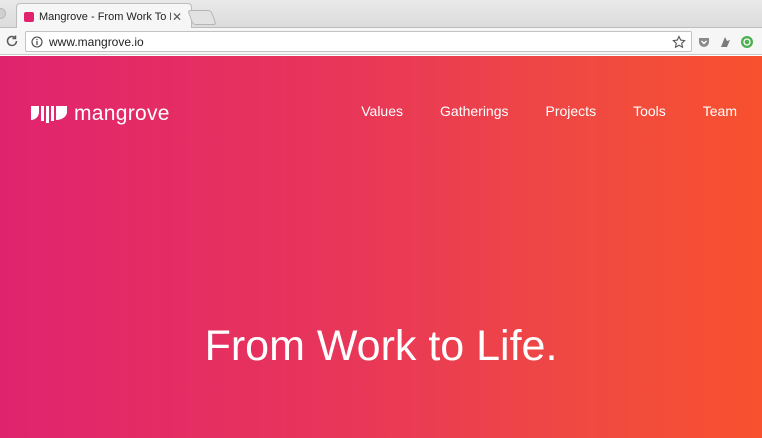 The width and height of the screenshot is (762, 438). I want to click on nav-values: Values, so click(382, 111).